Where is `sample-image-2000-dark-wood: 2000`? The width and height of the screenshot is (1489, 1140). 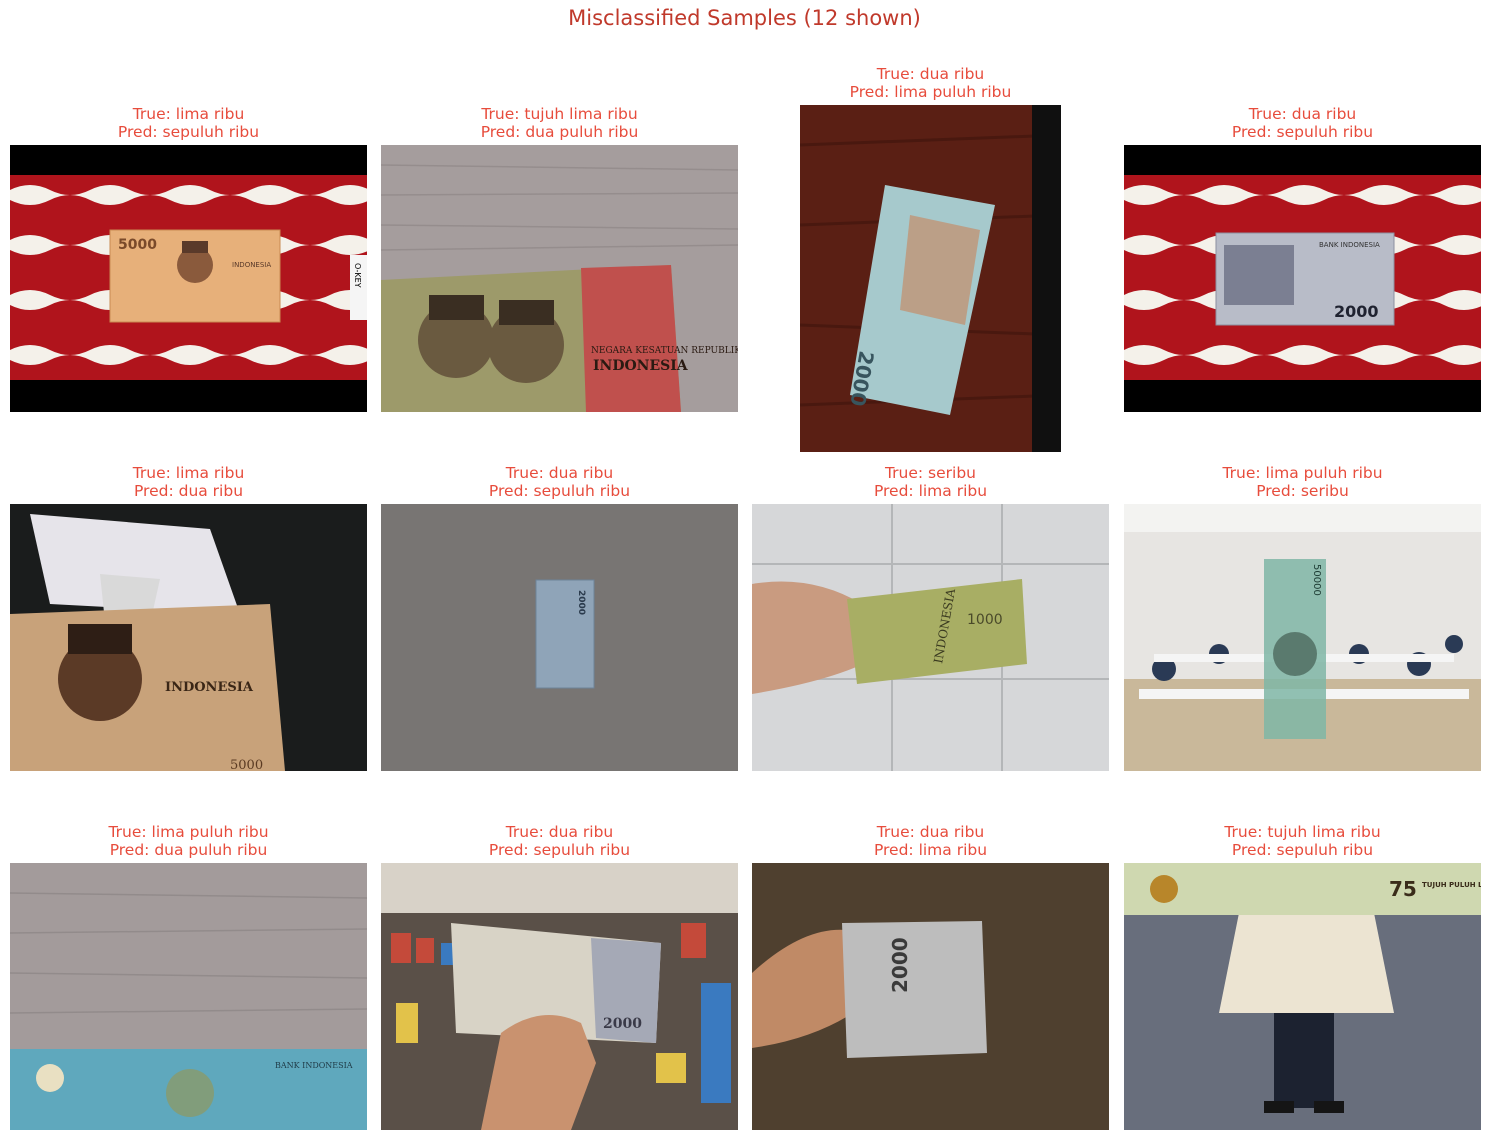 sample-image-2000-dark-wood: 2000 is located at coordinates (930, 278).